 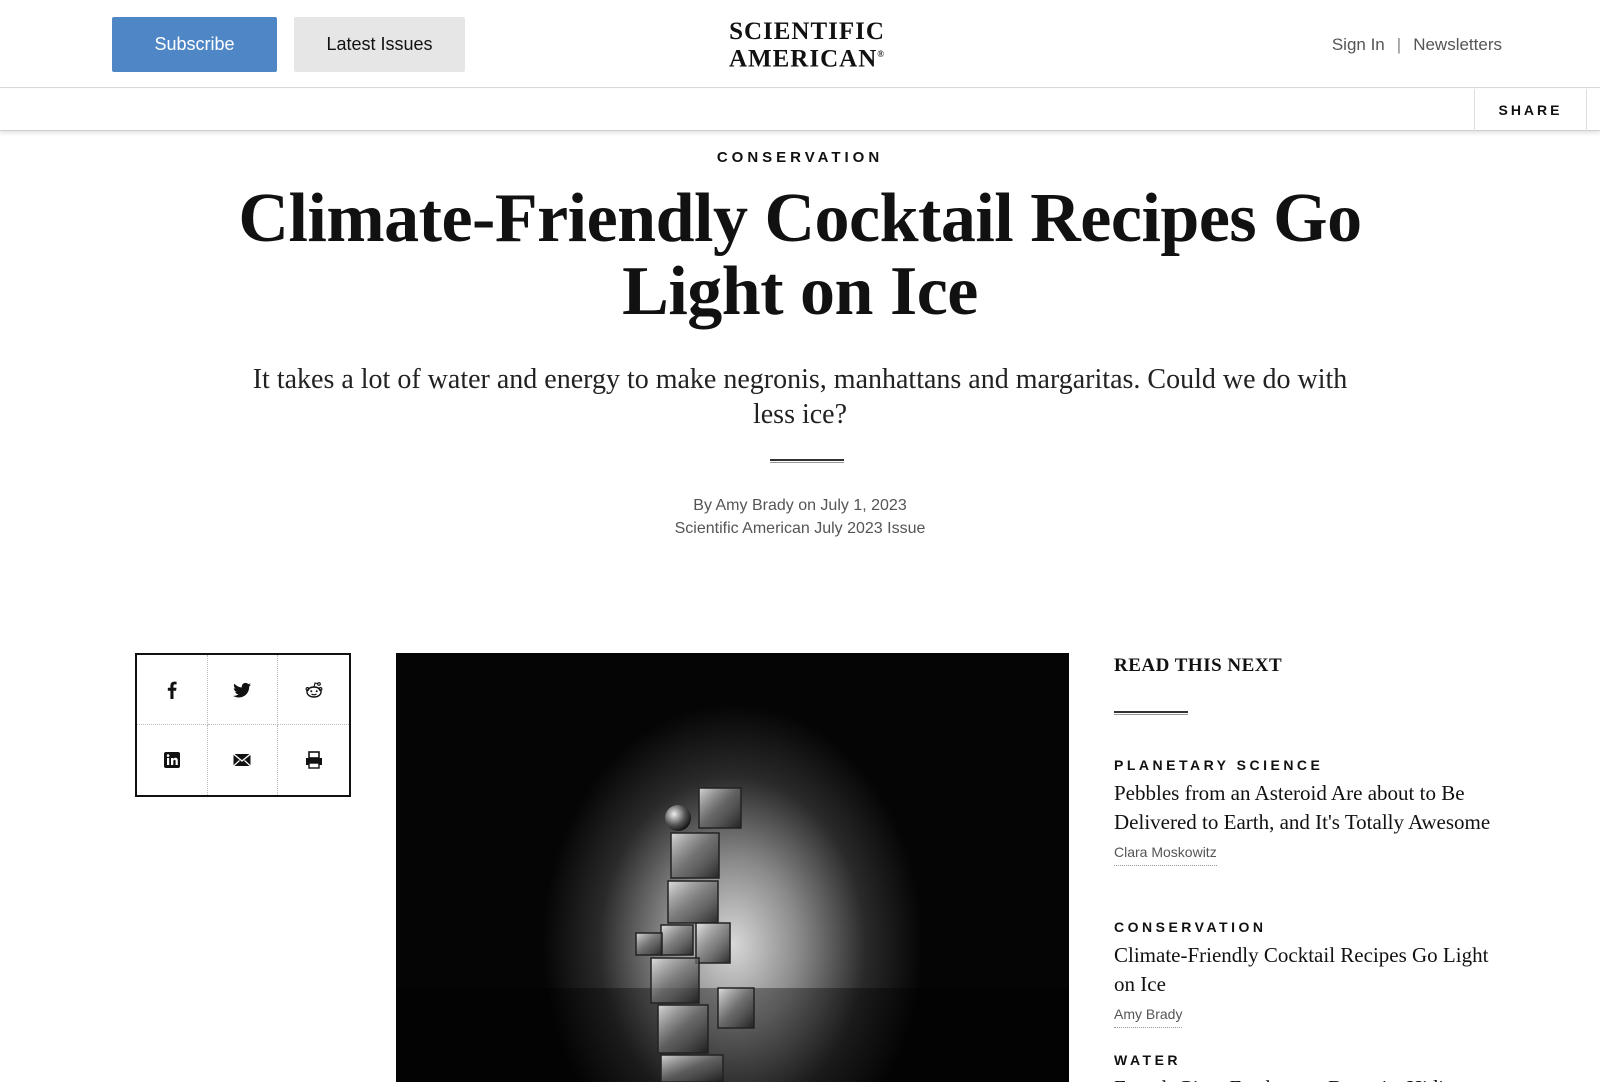 I want to click on linkedin-icon, so click(x=171, y=760).